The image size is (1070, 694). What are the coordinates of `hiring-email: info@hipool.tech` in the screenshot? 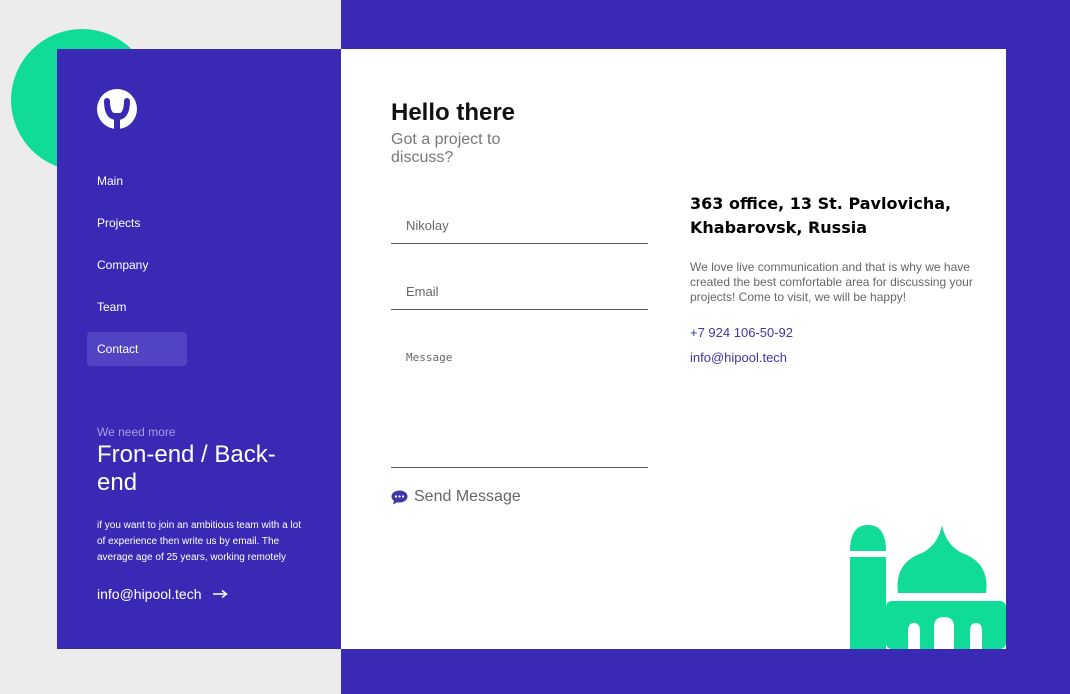 It's located at (149, 594).